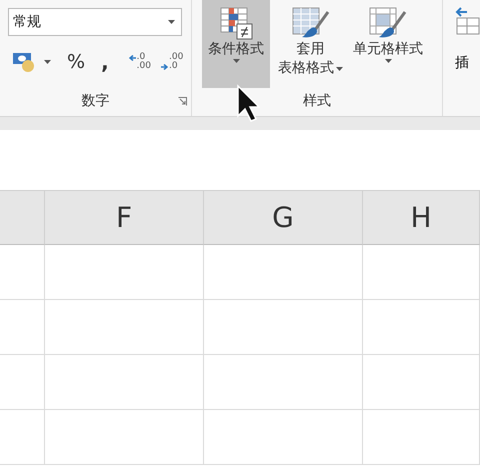  What do you see at coordinates (388, 23) in the screenshot?
I see `cell-brush-icon` at bounding box center [388, 23].